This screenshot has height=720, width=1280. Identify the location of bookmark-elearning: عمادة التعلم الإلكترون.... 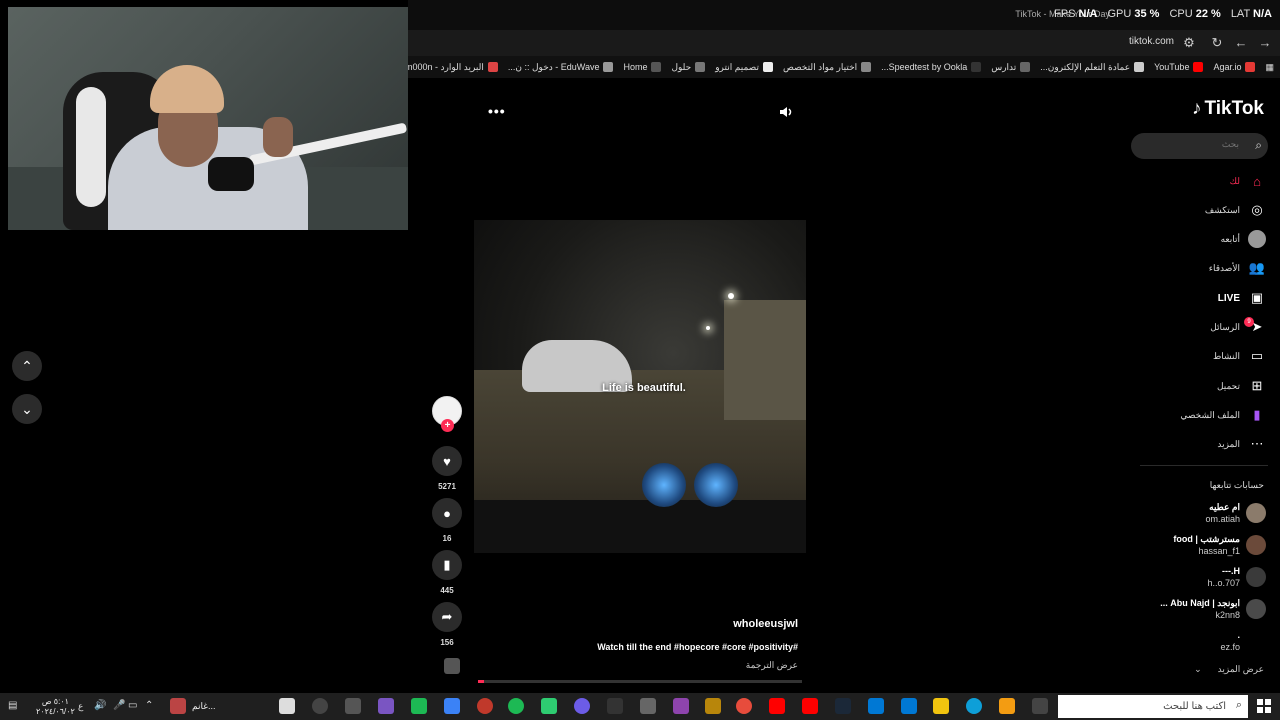
(1092, 67).